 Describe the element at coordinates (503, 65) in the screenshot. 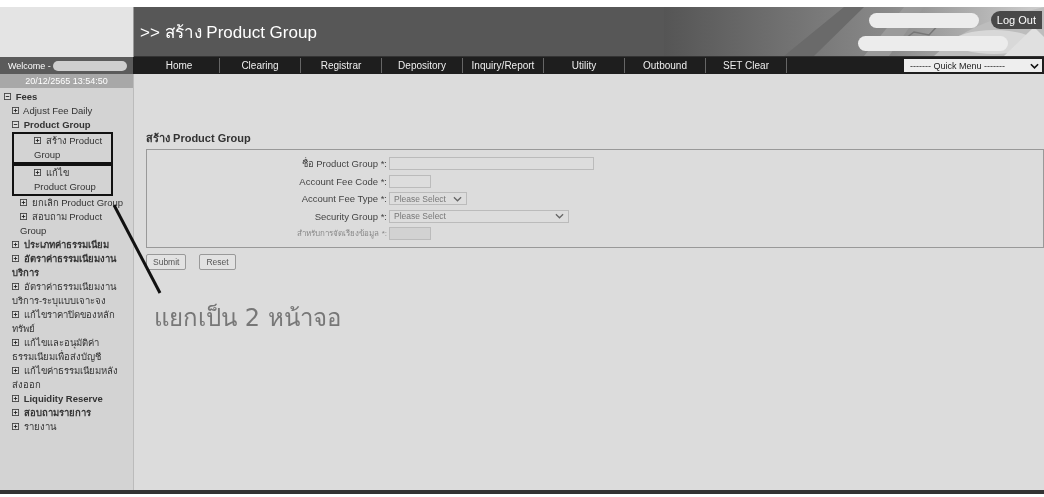

I see `nav-item: Inquiry/Report` at that location.